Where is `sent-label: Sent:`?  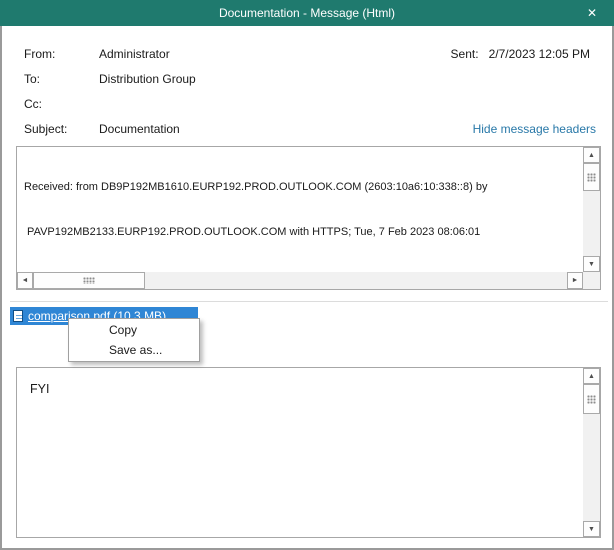
sent-label: Sent: is located at coordinates (464, 54).